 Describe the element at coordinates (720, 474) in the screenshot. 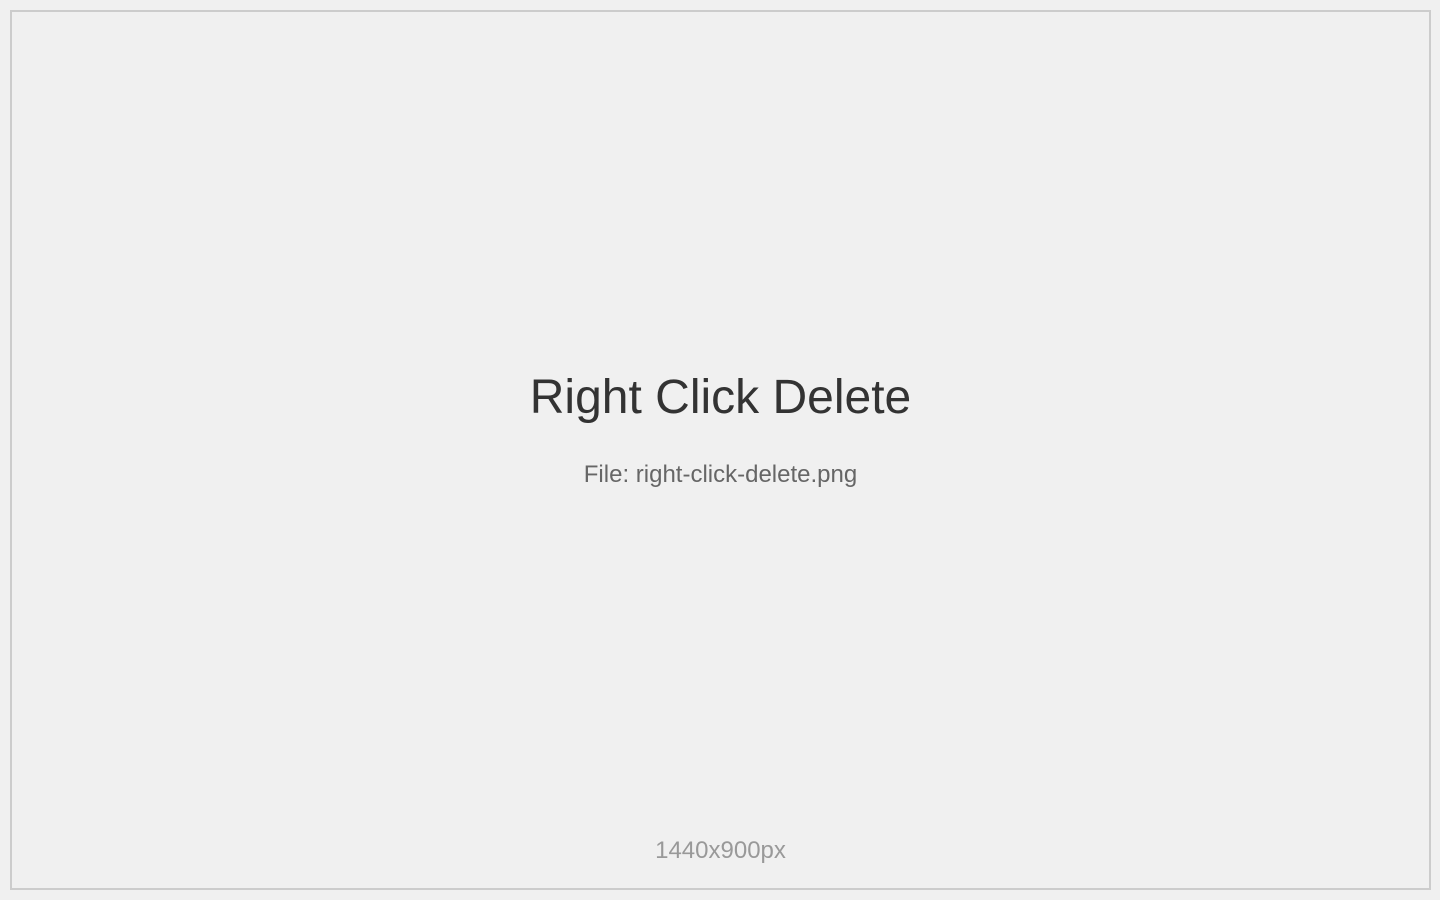

I see `file-name-label: File: right-click-delete.png` at that location.